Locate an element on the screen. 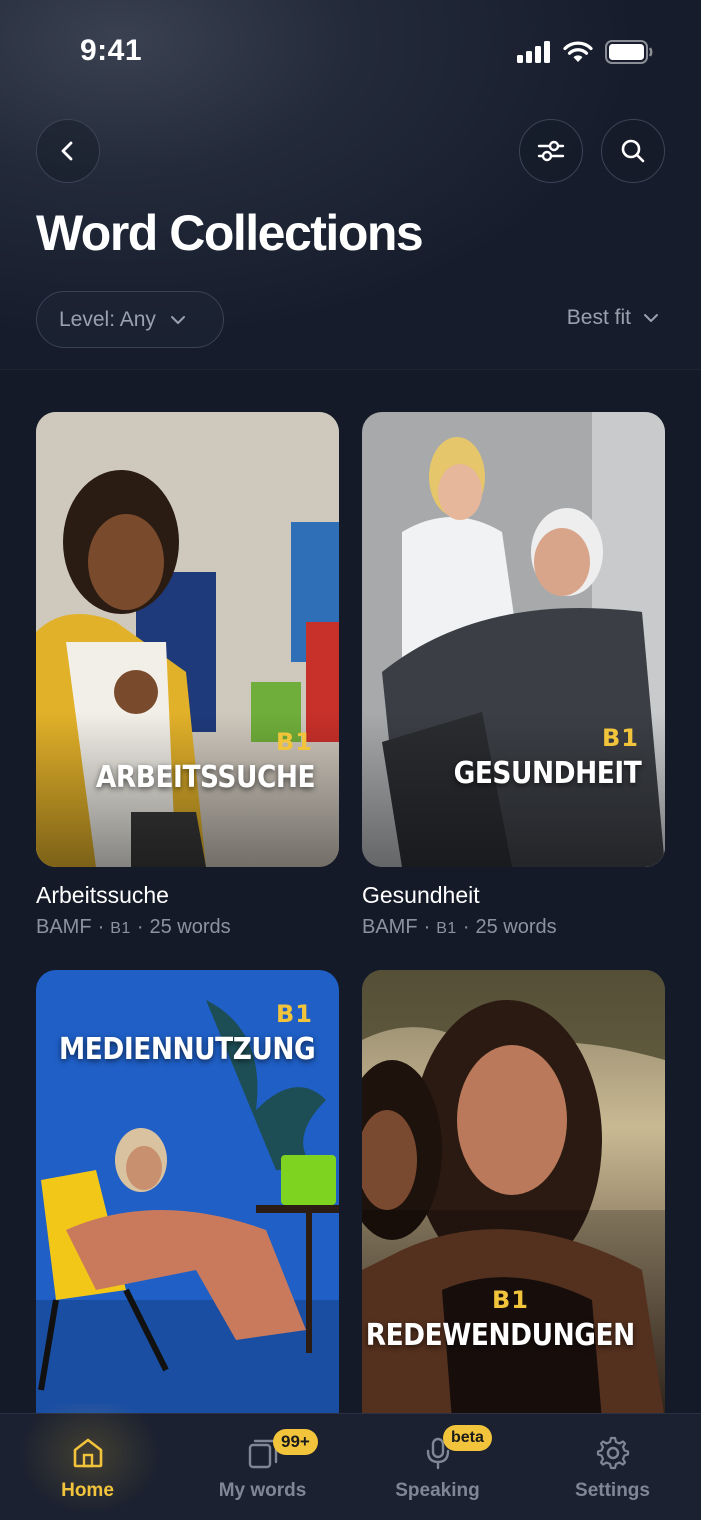  page-title: Word Collections is located at coordinates (230, 233).